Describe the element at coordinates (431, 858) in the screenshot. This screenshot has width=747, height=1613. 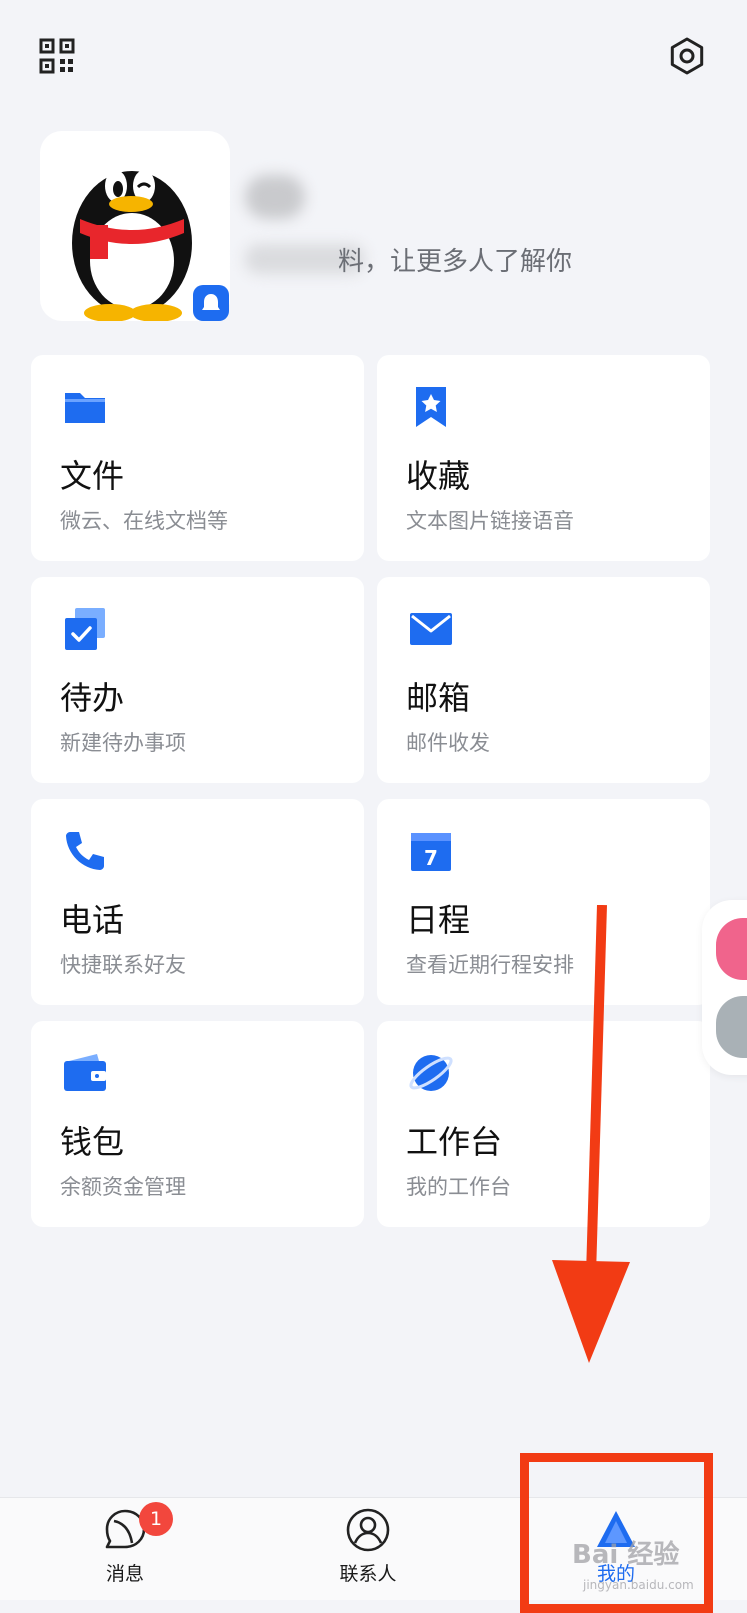
I see `calendar-day: 7` at that location.